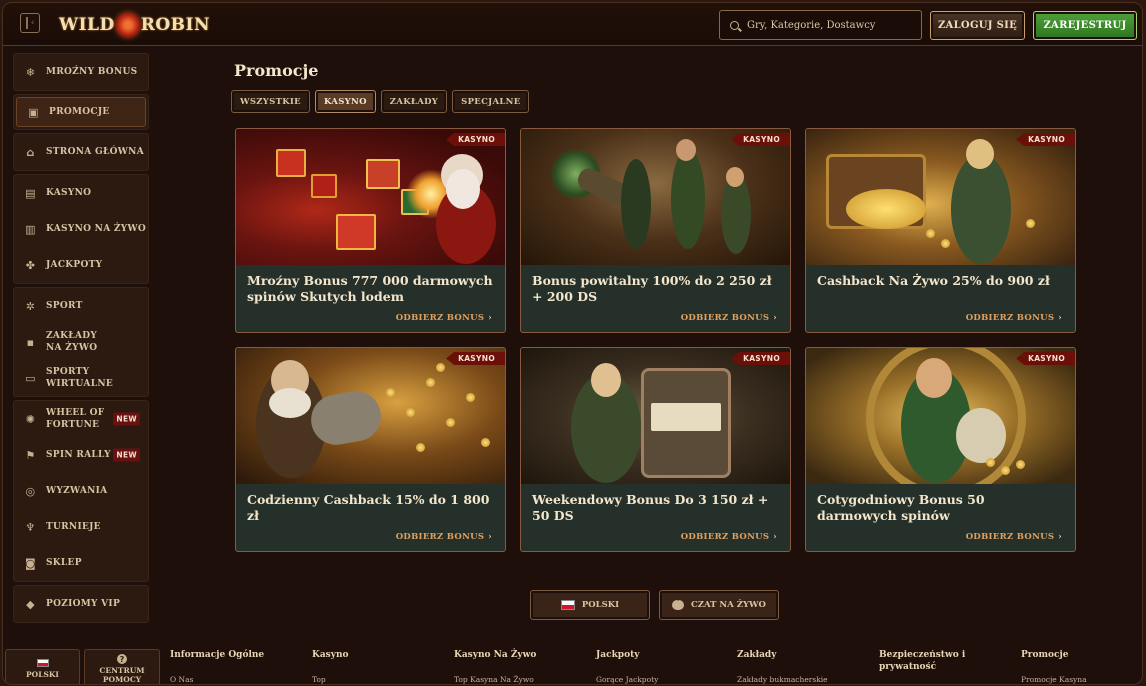 The image size is (1146, 686). What do you see at coordinates (678, 603) in the screenshot?
I see `chat-bubble-icon` at bounding box center [678, 603].